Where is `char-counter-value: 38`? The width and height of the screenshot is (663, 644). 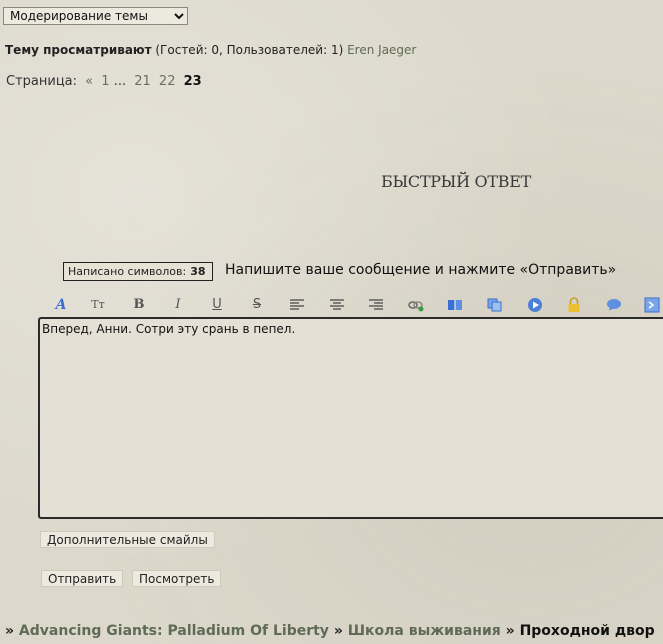 char-counter-value: 38 is located at coordinates (198, 271).